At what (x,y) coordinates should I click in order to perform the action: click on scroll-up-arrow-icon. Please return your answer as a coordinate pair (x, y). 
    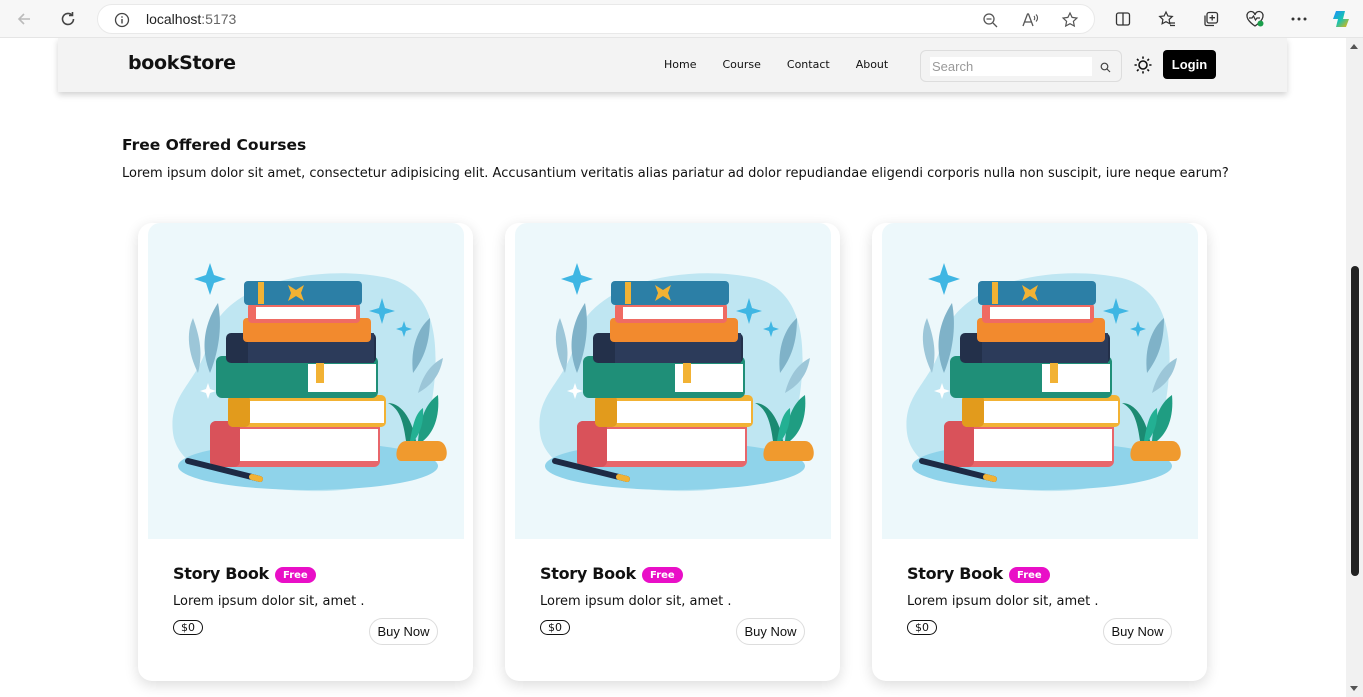
    Looking at the image, I should click on (1354, 46).